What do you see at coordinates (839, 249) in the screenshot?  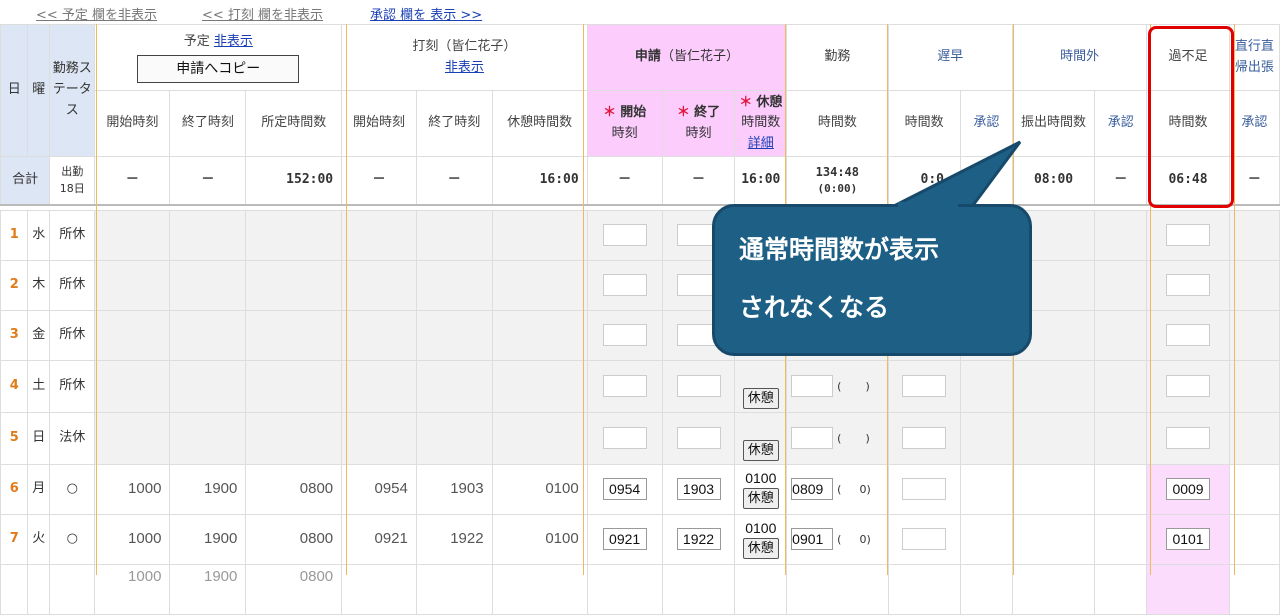 I see `callout-line-1: 通常時間数が表示` at bounding box center [839, 249].